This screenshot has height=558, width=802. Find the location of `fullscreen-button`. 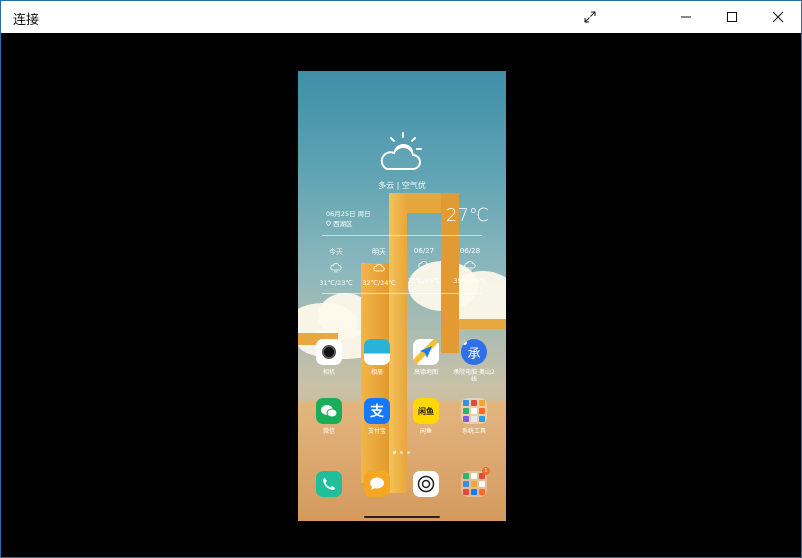

fullscreen-button is located at coordinates (590, 17).